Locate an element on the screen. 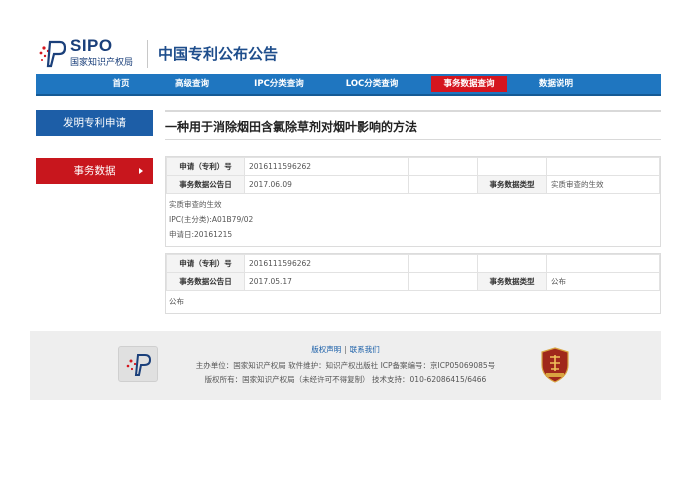 This screenshot has height=494, width=700. main-nav: 首页 高级查询 IPC分类查询 LOC分类查询 事务数据查询 数据说明 is located at coordinates (348, 85).